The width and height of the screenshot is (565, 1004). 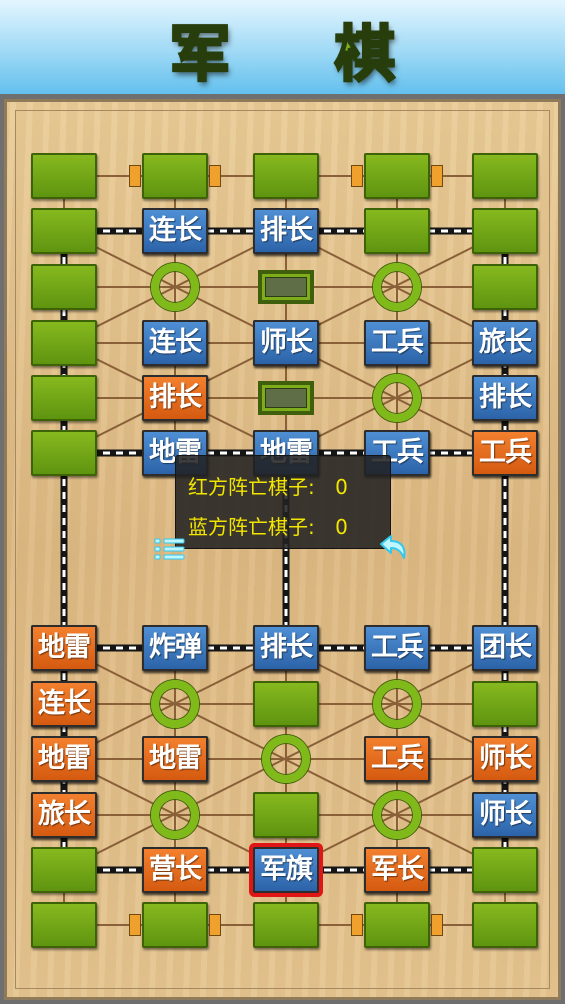 What do you see at coordinates (175, 870) in the screenshot?
I see `orange-piece: 营长` at bounding box center [175, 870].